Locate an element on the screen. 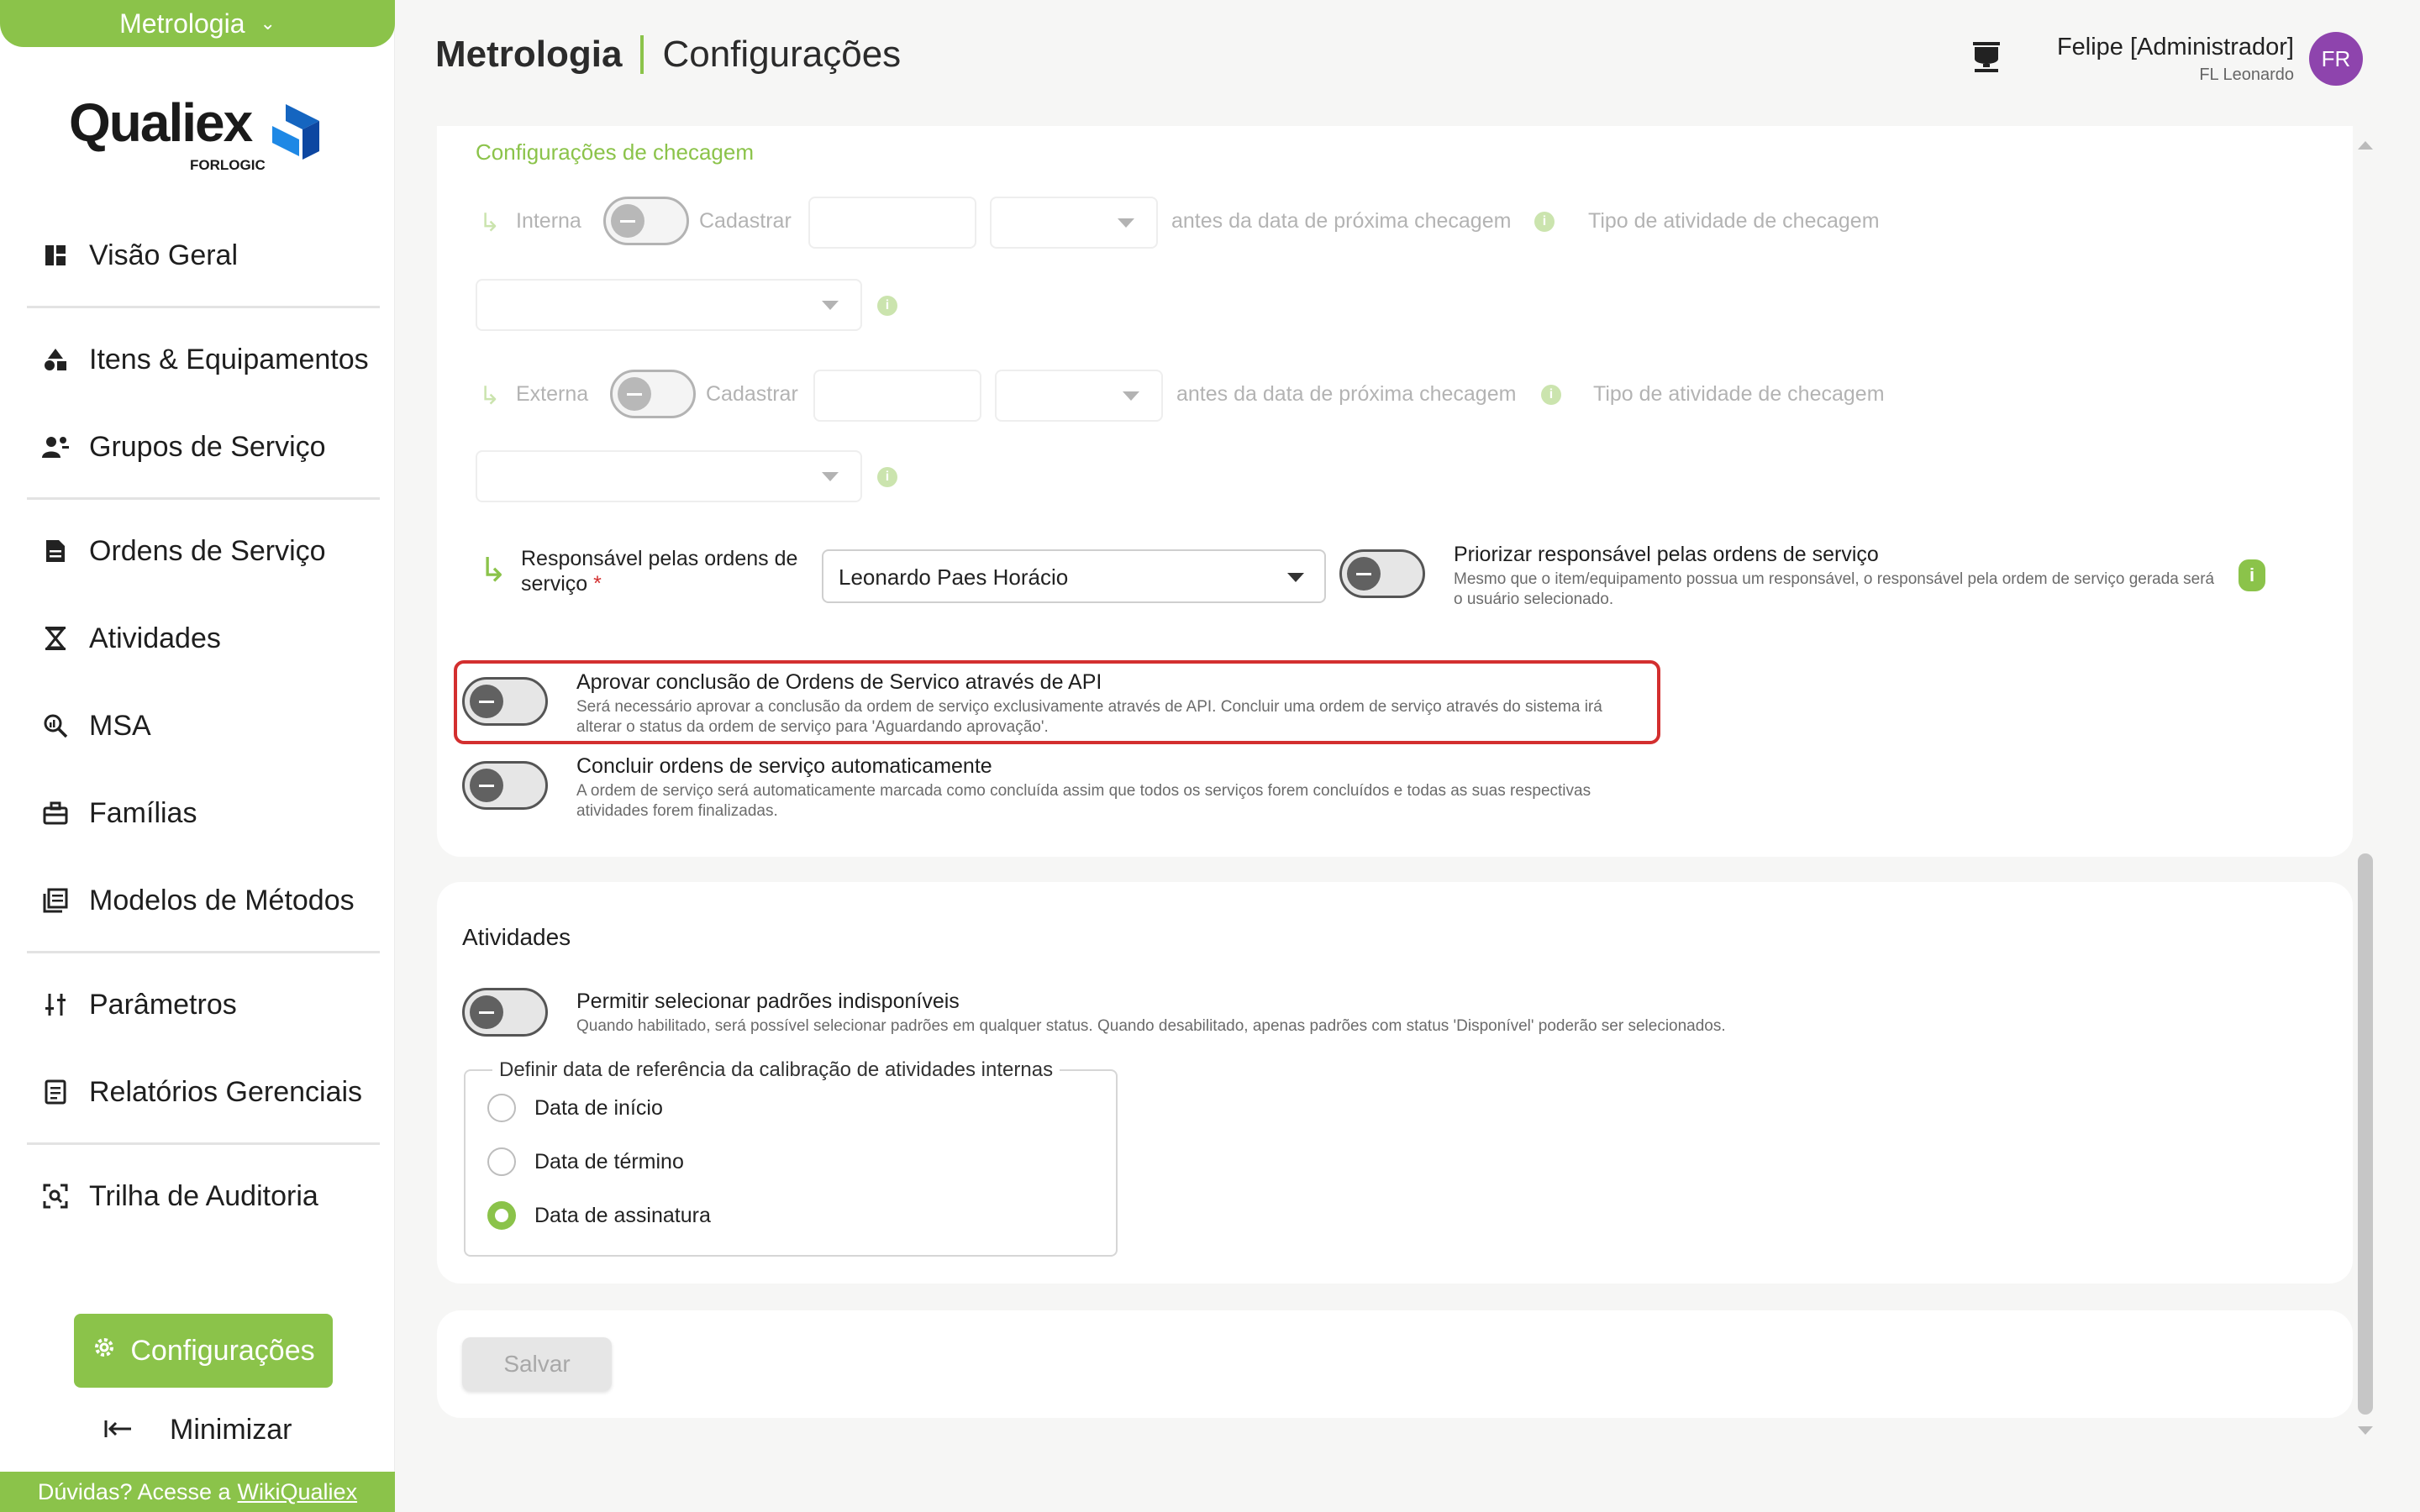 The image size is (2420, 1512). sidebar-item-label: Trilha de Auditoria is located at coordinates (203, 1195).